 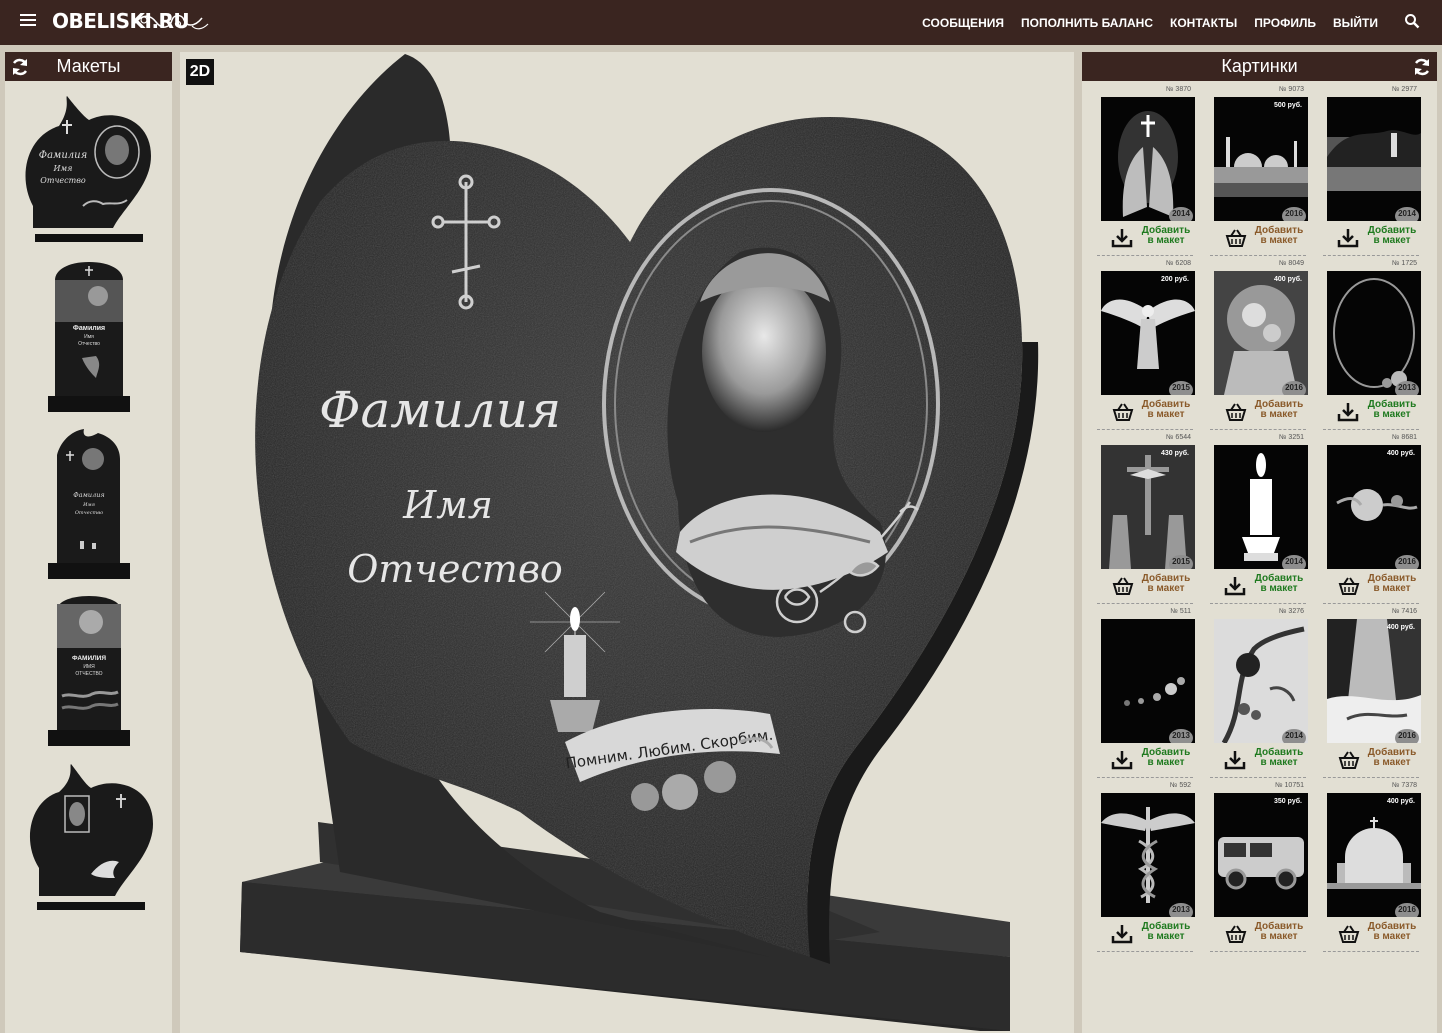 I want to click on picture-number: № 1725, so click(x=1404, y=263).